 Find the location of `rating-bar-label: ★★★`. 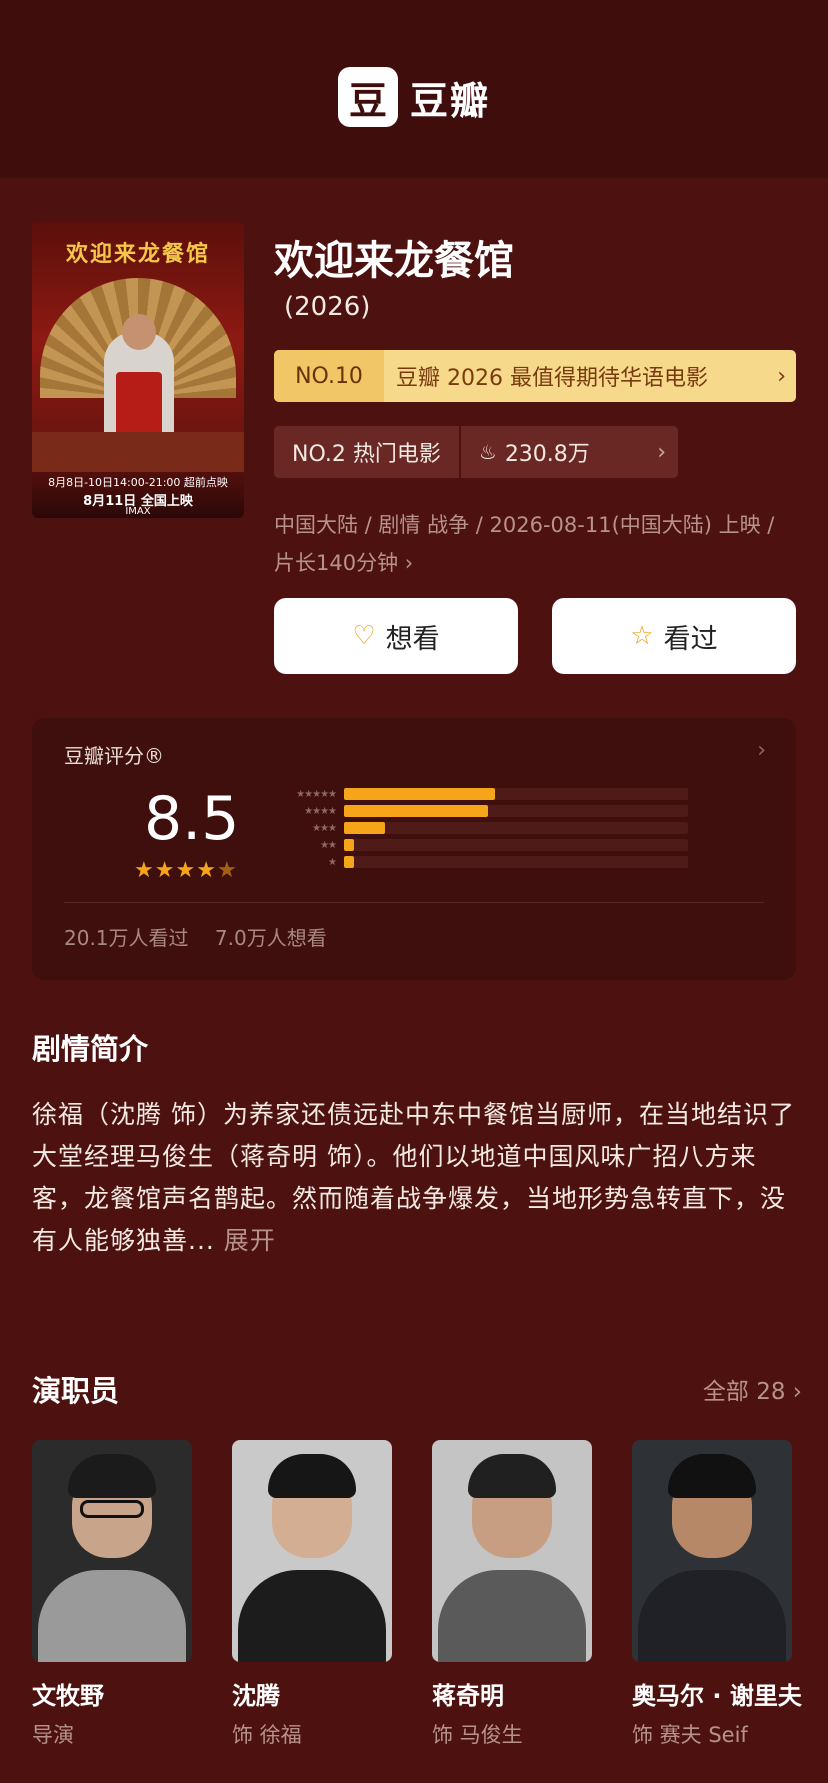

rating-bar-label: ★★★ is located at coordinates (324, 828).